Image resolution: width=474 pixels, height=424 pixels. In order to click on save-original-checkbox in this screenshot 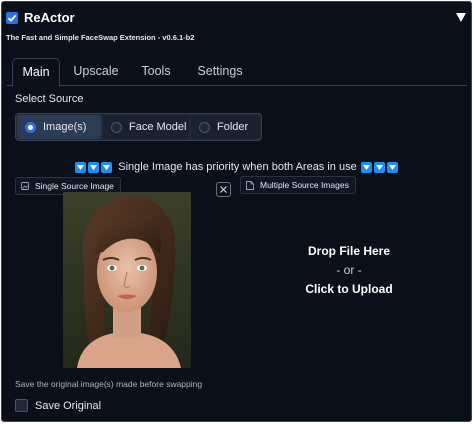, I will do `click(21, 405)`.